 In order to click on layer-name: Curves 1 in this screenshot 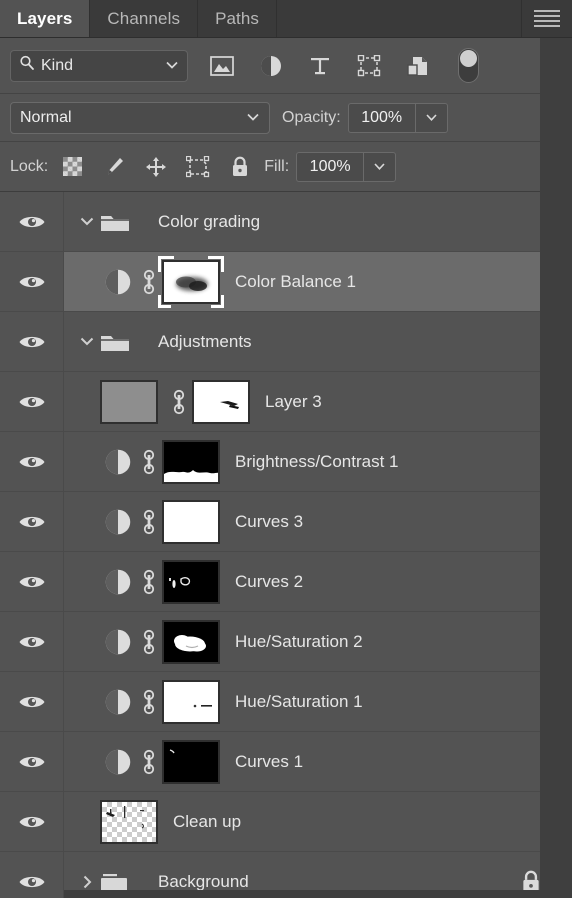, I will do `click(269, 762)`.